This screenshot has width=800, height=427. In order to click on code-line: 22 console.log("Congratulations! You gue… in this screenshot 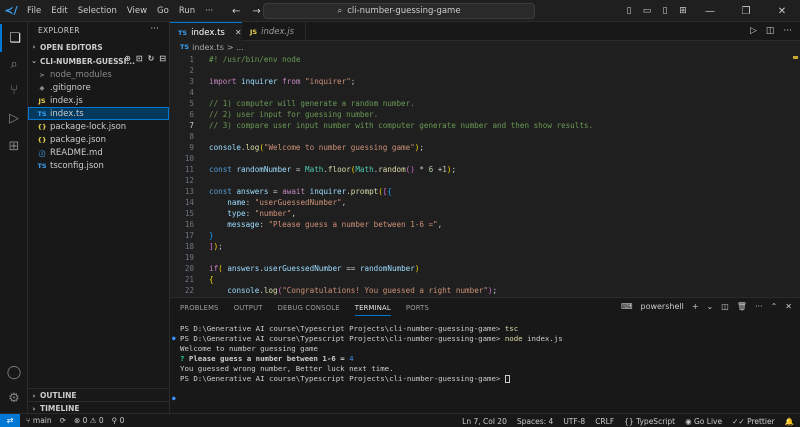, I will do `click(485, 290)`.